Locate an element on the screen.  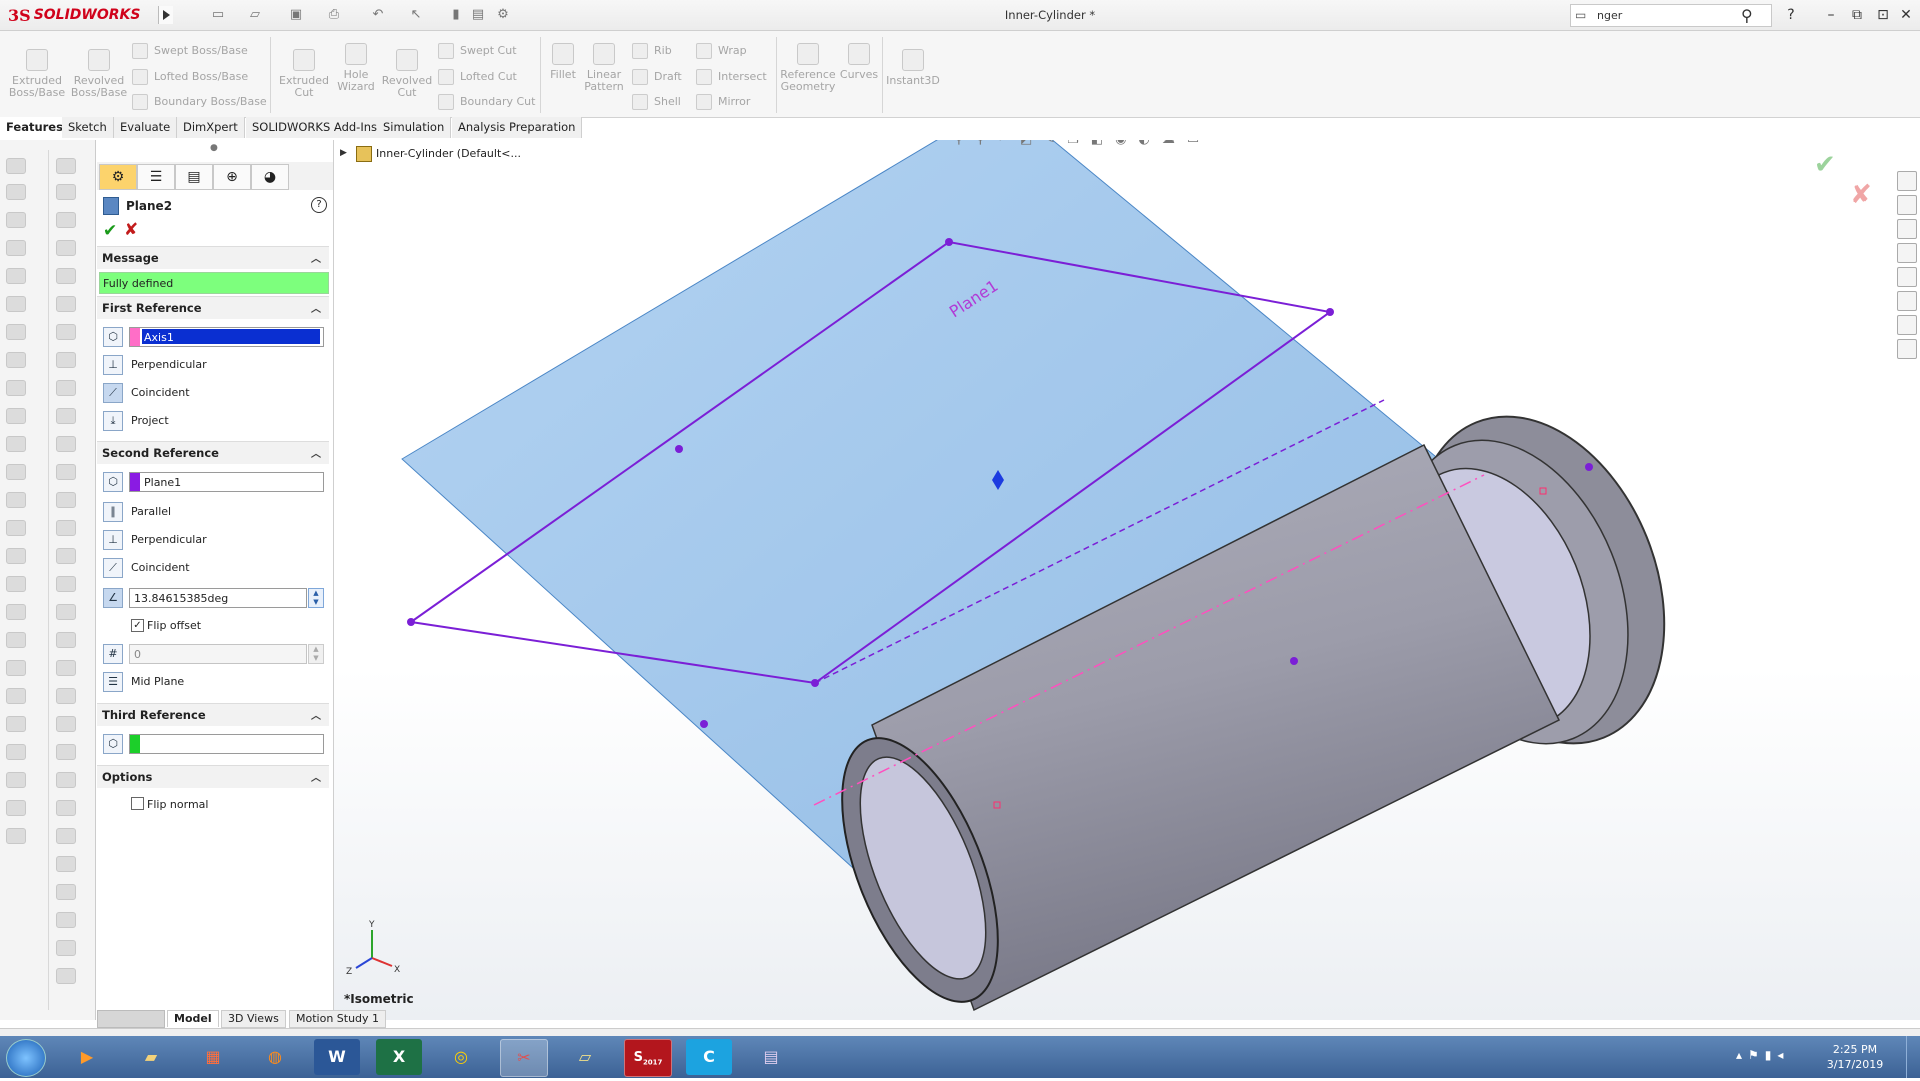
fillet-button: Fillet is located at coordinates (563, 62).